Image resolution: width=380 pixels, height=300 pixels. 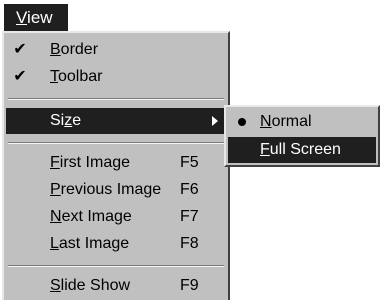 What do you see at coordinates (189, 285) in the screenshot?
I see `shortcut-label: F9` at bounding box center [189, 285].